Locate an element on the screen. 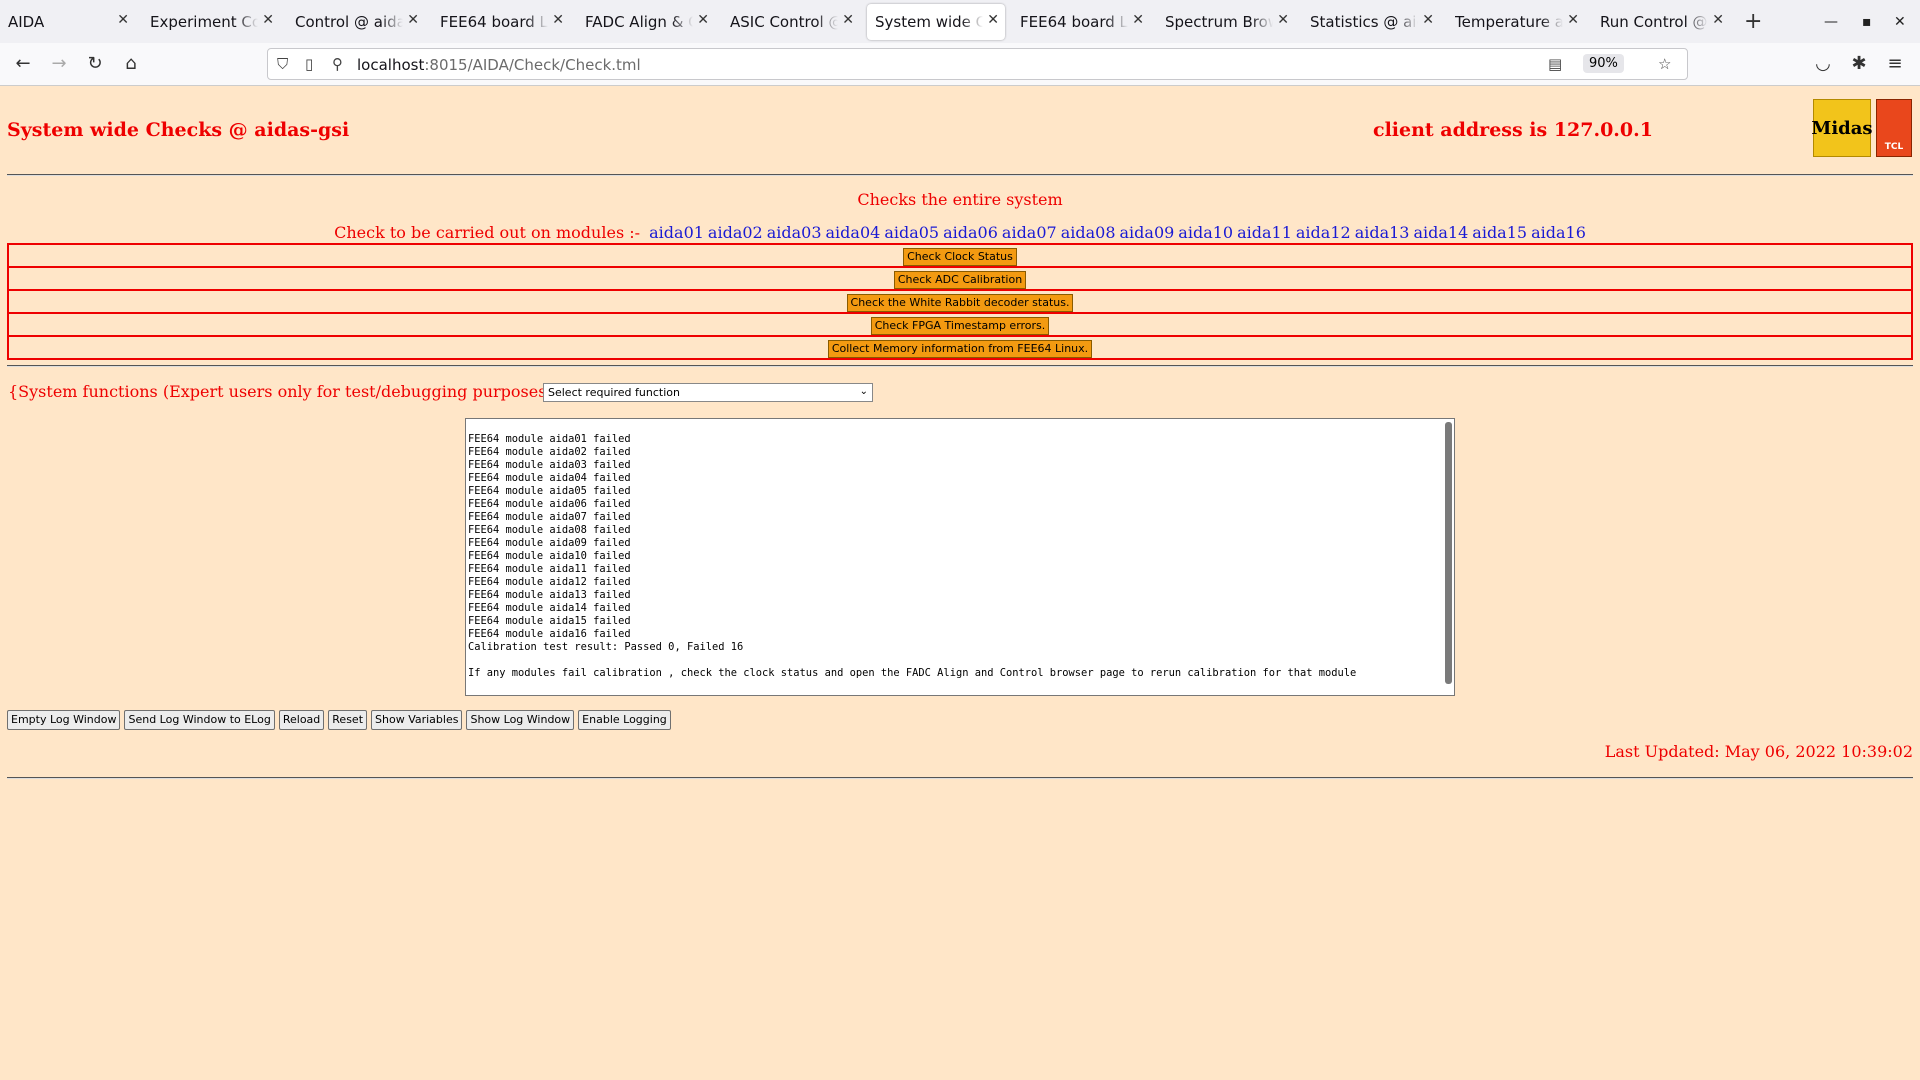 Image resolution: width=1920 pixels, height=1080 pixels. module-link-aida05: aida05 is located at coordinates (911, 232).